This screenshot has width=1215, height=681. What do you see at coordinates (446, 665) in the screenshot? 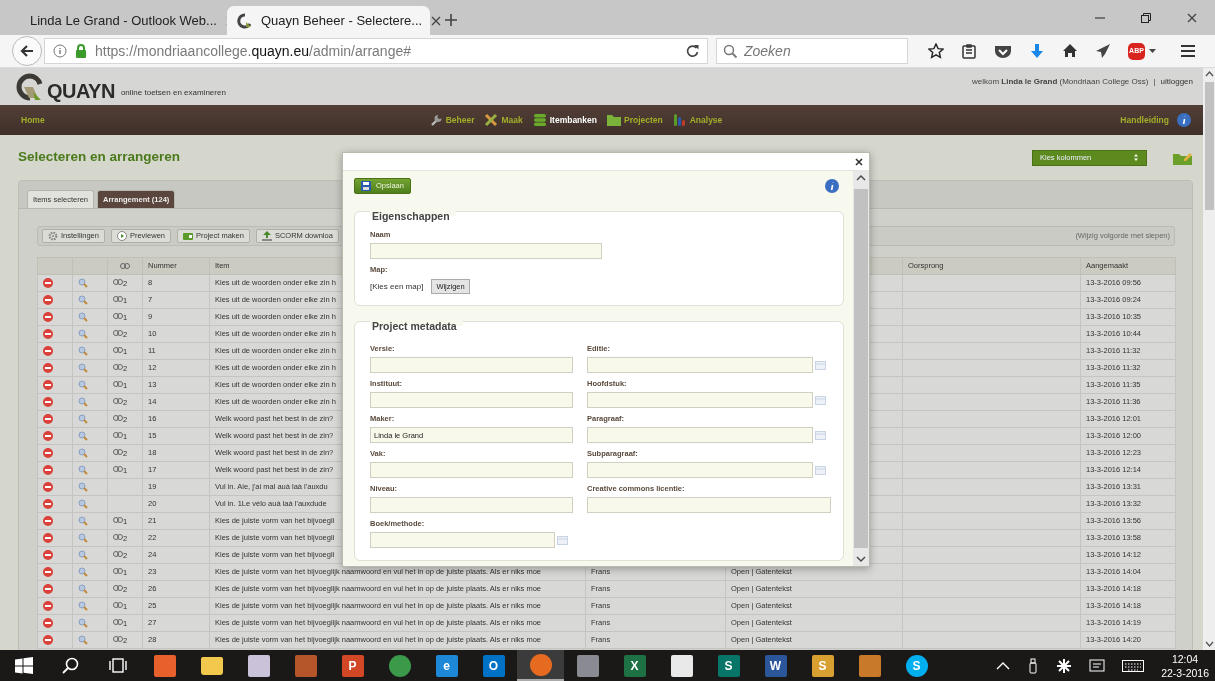
I see `taskbar-app-button: e` at bounding box center [446, 665].